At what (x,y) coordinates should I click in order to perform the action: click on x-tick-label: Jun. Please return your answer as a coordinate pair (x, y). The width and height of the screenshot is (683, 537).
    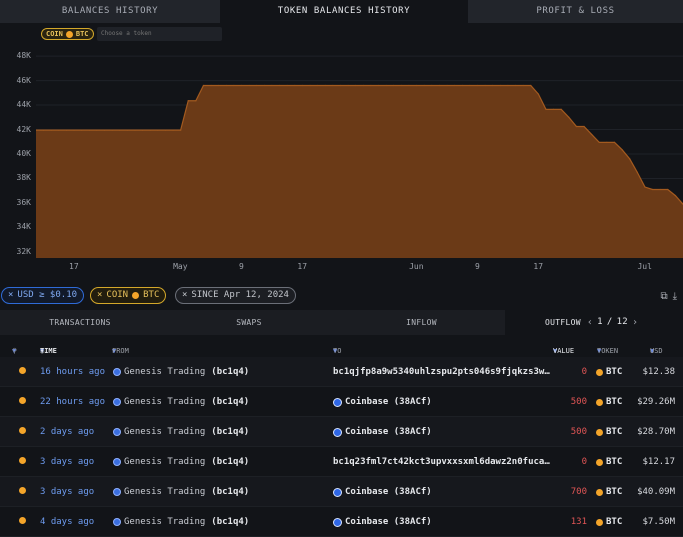
    Looking at the image, I should click on (416, 266).